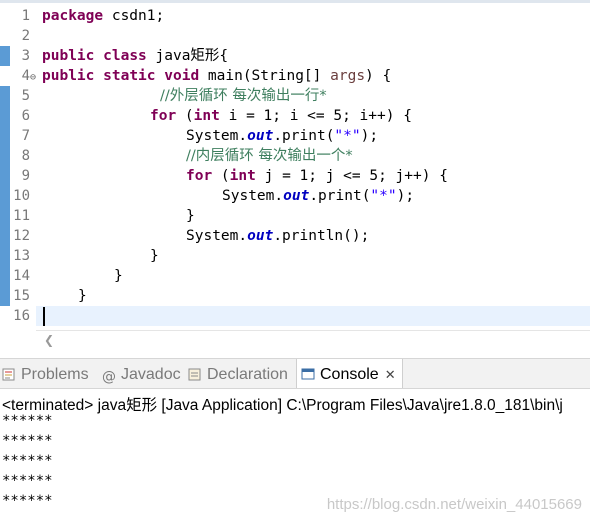 This screenshot has width=590, height=524. What do you see at coordinates (73, 16) in the screenshot?
I see `keyword: package` at bounding box center [73, 16].